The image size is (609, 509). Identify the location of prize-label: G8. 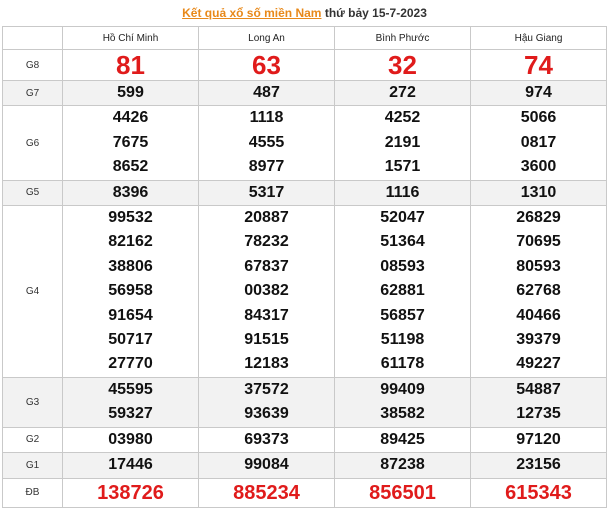
(32, 65).